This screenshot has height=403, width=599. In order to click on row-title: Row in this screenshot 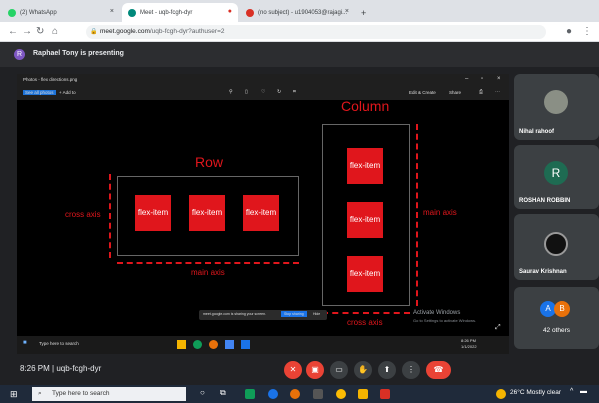, I will do `click(209, 162)`.